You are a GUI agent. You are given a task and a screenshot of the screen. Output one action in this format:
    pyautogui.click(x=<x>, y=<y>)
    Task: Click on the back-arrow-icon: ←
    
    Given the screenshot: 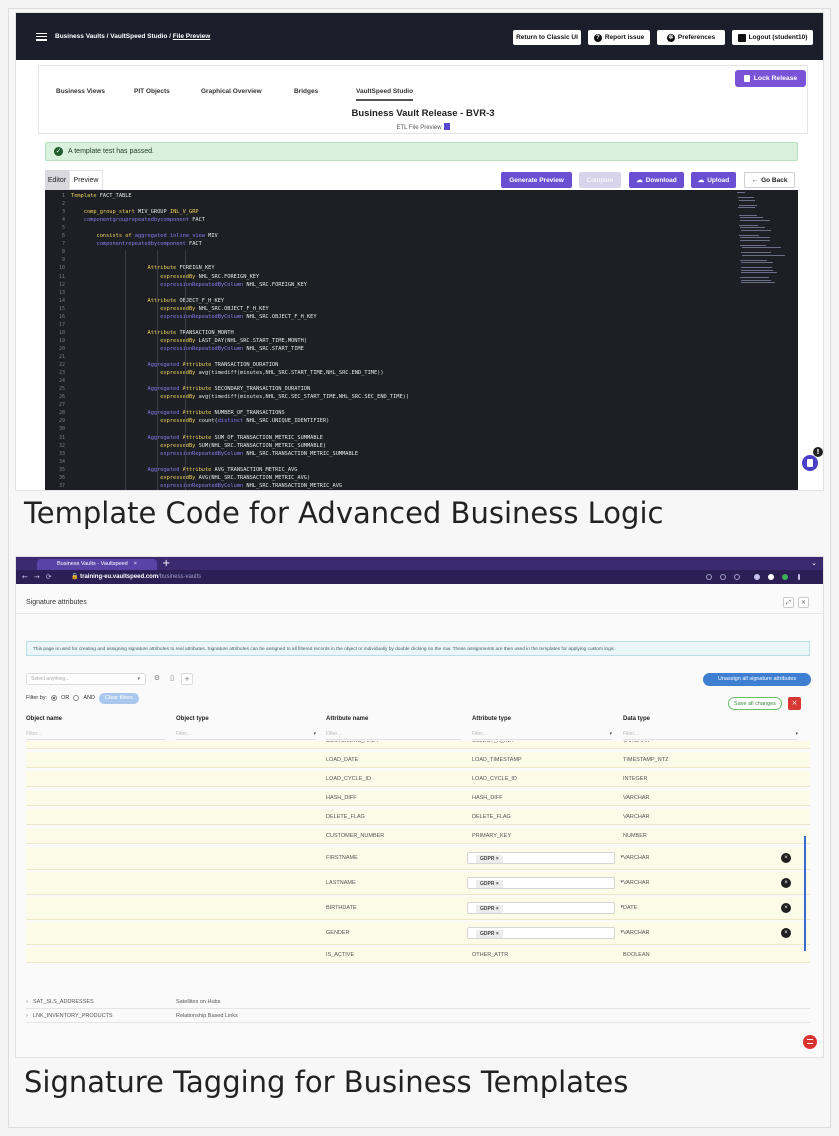 What is the action you would take?
    pyautogui.click(x=25, y=577)
    